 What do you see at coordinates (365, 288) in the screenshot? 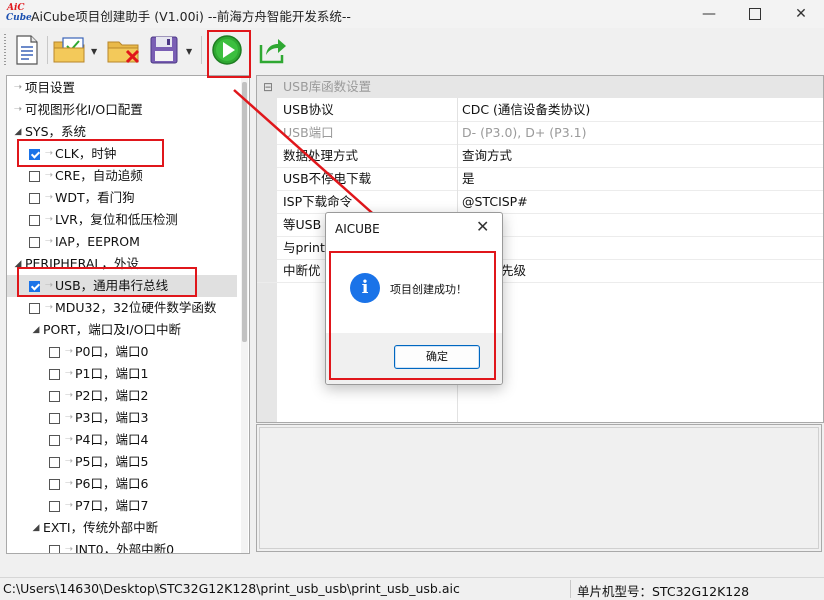
I see `info-icon: i` at bounding box center [365, 288].